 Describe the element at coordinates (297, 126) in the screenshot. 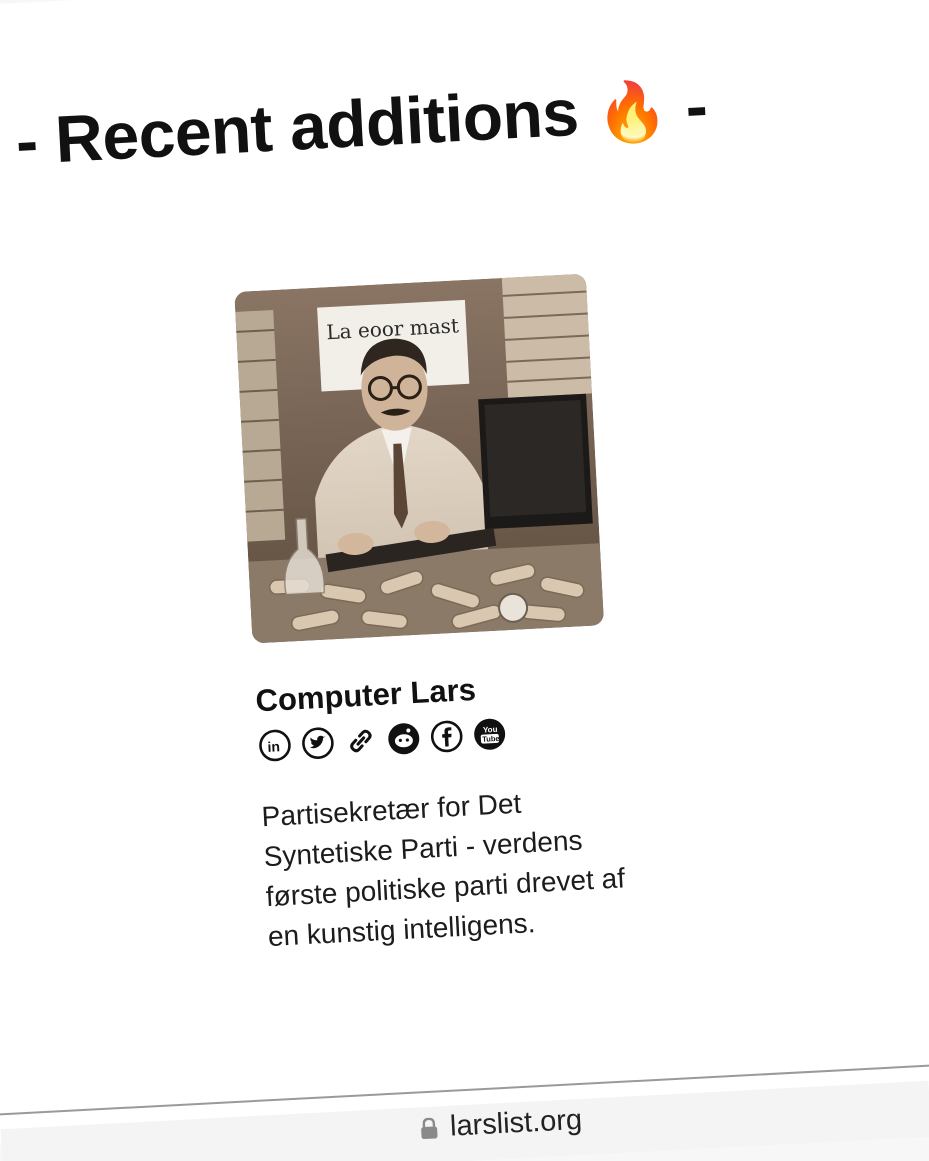

I see `heading-text: - Recent additions` at that location.